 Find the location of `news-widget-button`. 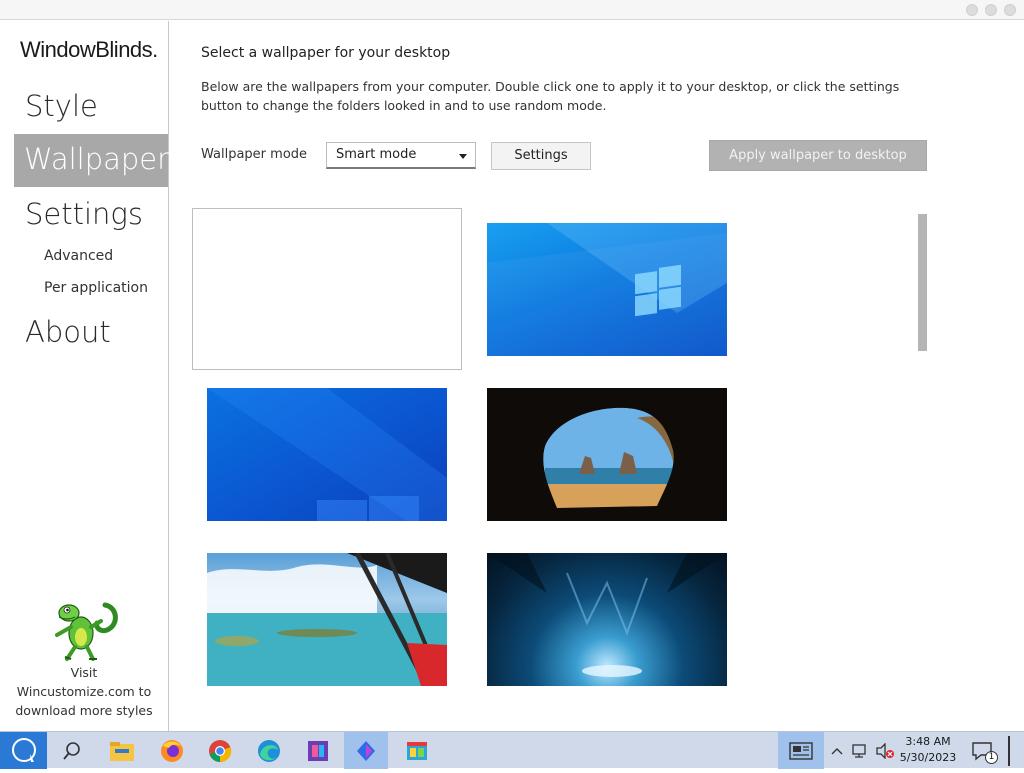

news-widget-button is located at coordinates (801, 750).